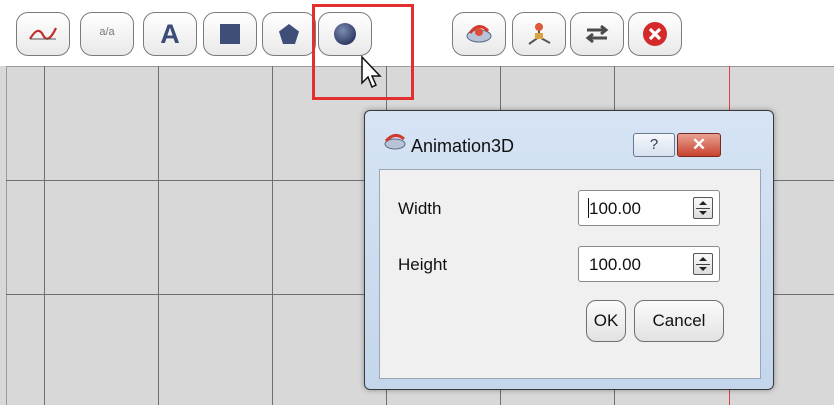 The image size is (834, 405). Describe the element at coordinates (654, 145) in the screenshot. I see `help-button: ?` at that location.